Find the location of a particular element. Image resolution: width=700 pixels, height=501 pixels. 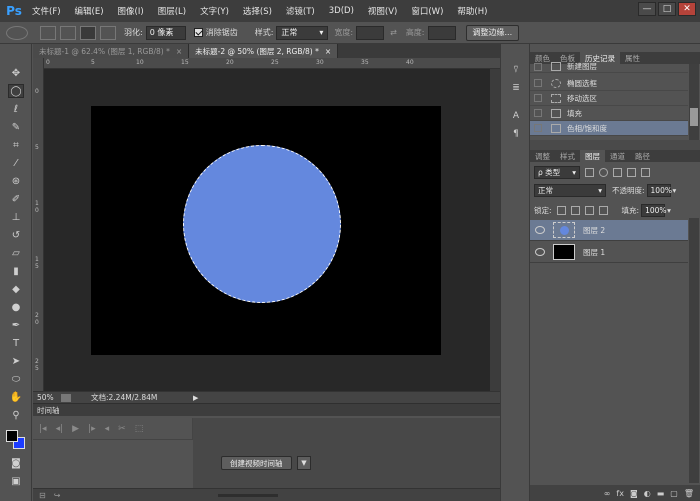

maximize-button: □ is located at coordinates (667, 9).